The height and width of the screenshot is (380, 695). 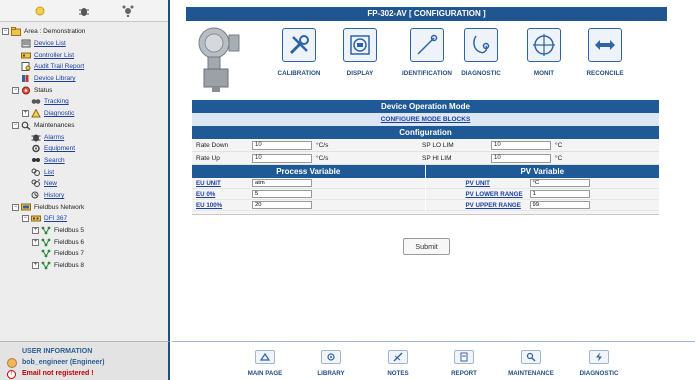 I want to click on list-icon, so click(x=36, y=172).